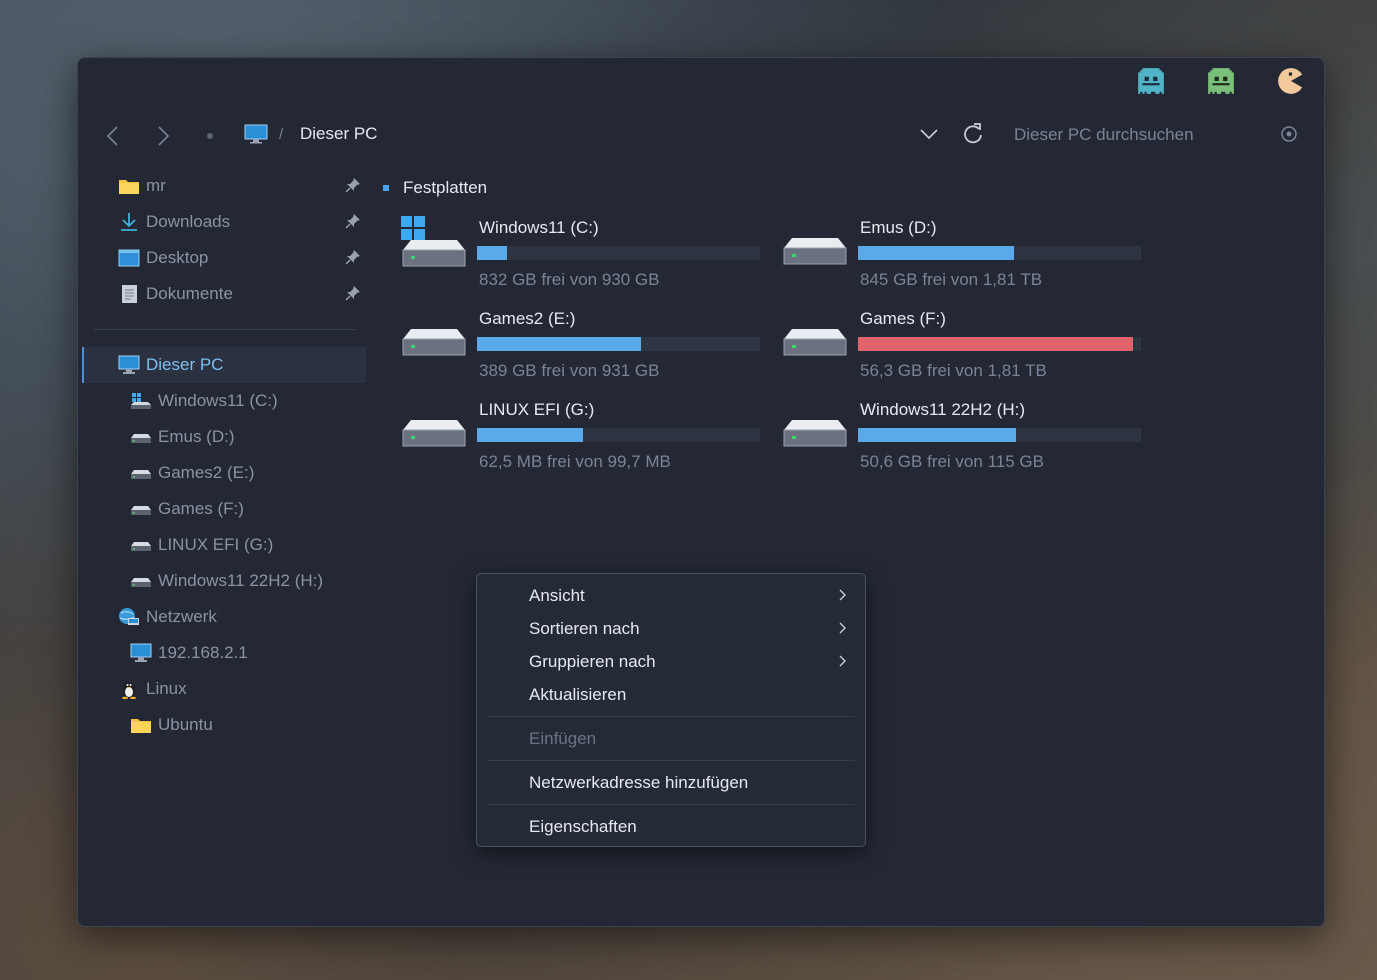 Image resolution: width=1377 pixels, height=980 pixels. Describe the element at coordinates (575, 461) in the screenshot. I see `drive-free-space: 62,5 MB frei von 99,7 MB` at that location.